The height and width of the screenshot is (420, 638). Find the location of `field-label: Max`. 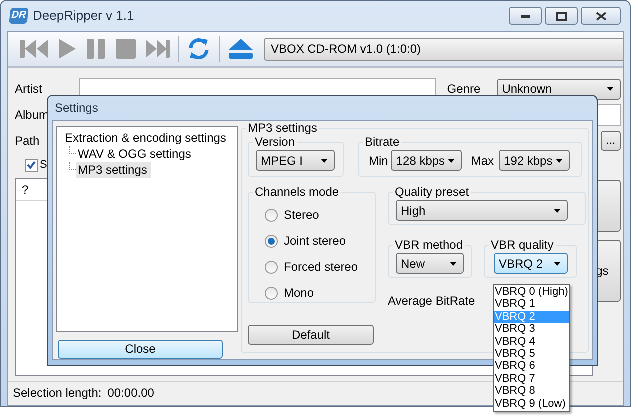

field-label: Max is located at coordinates (482, 161).